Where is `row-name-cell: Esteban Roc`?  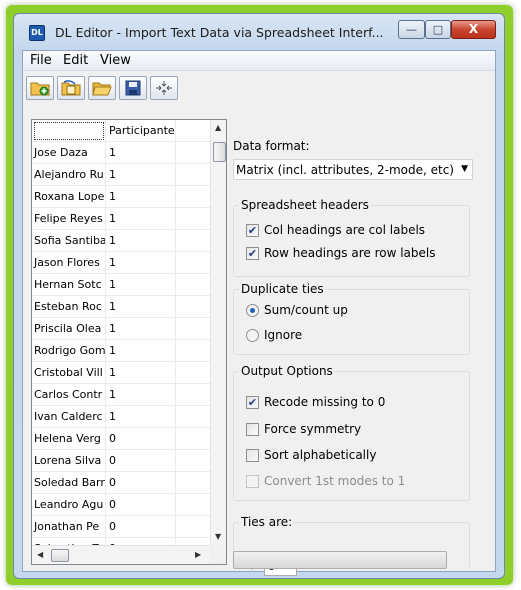
row-name-cell: Esteban Roc is located at coordinates (69, 307).